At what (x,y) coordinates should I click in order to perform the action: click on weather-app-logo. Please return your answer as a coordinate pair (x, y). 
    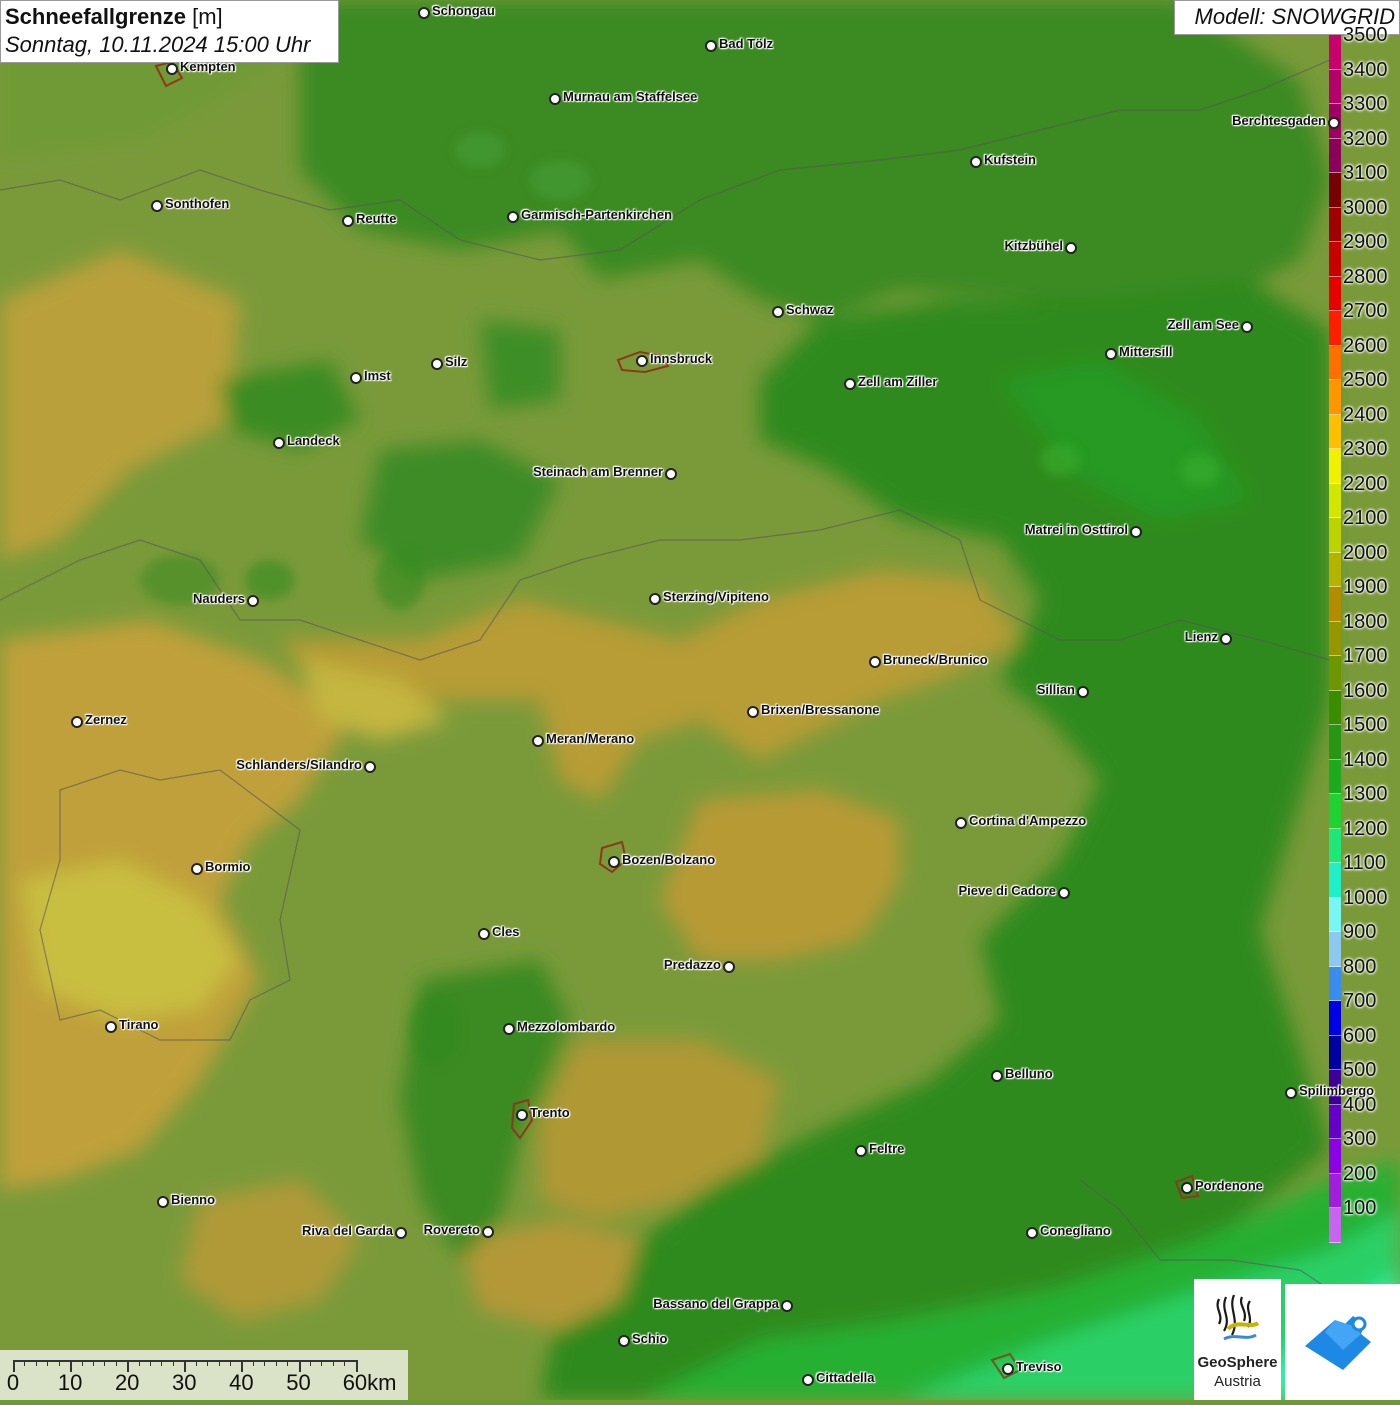
    Looking at the image, I should click on (1342, 1342).